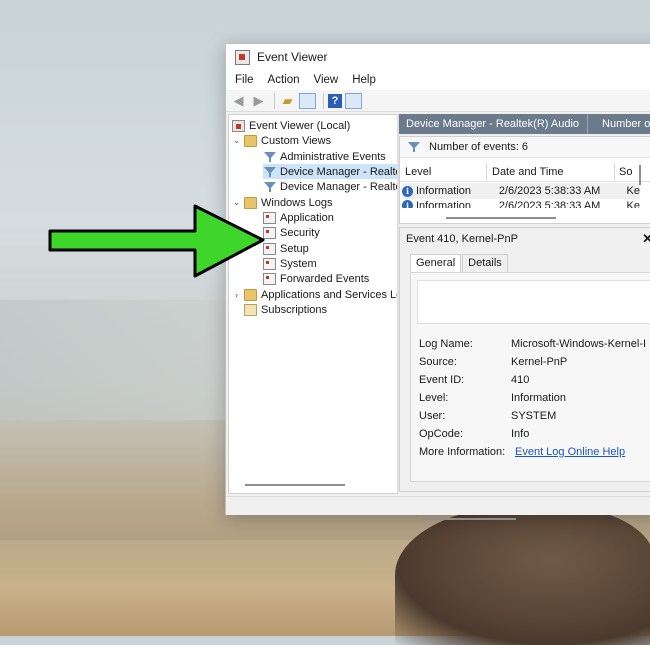  I want to click on tree-node-label: Applications and Services Lo, so click(329, 294).